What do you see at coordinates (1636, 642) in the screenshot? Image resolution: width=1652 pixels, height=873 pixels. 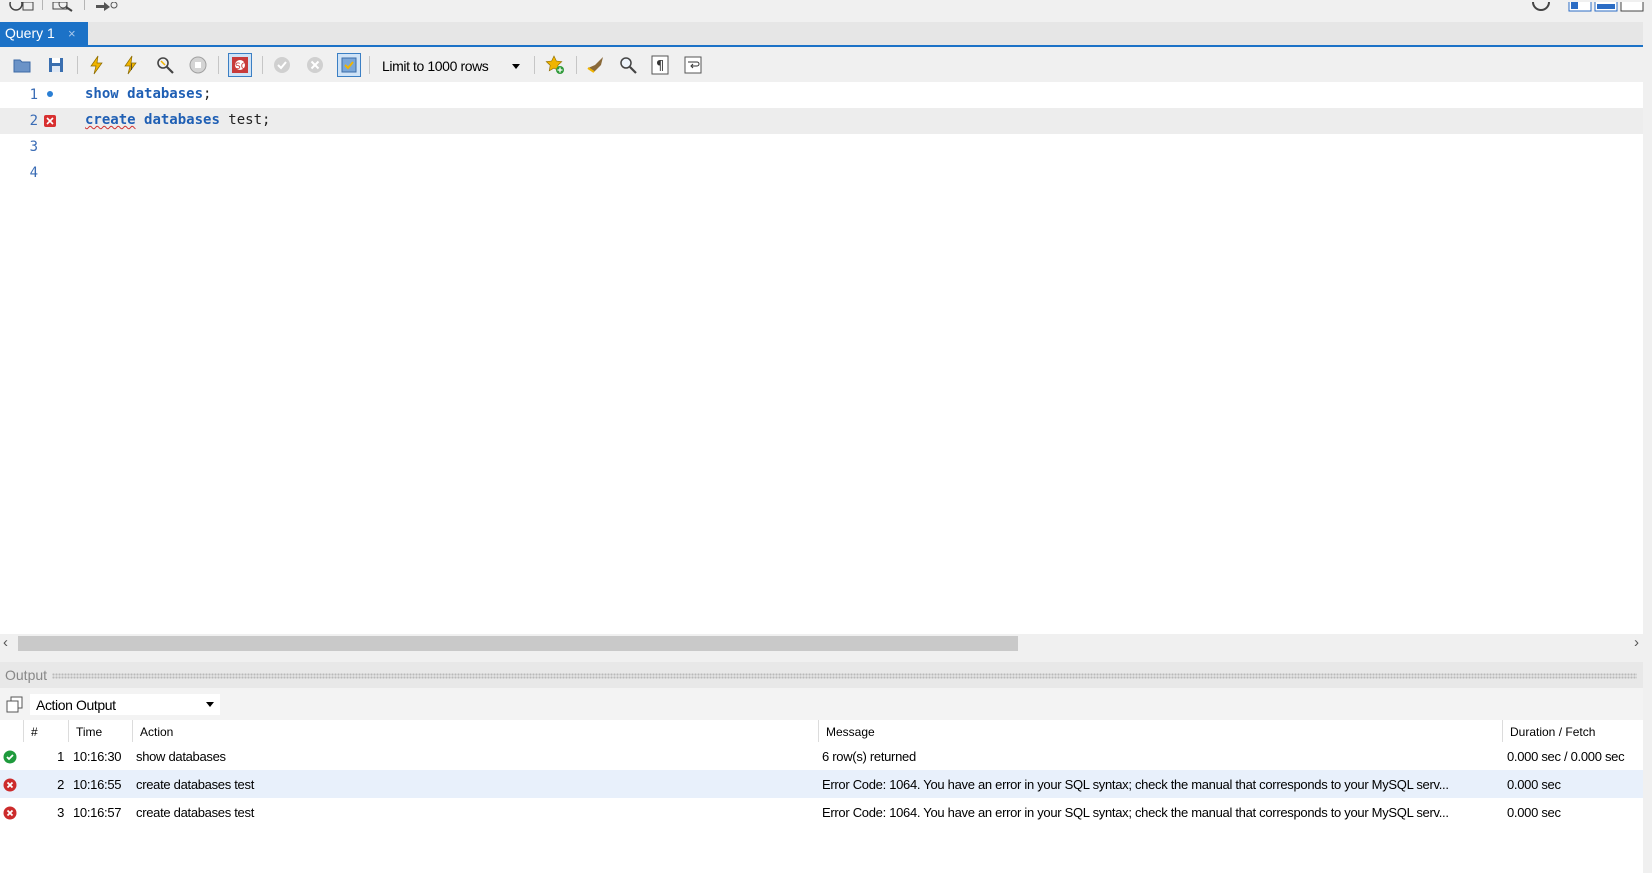 I see `scroll-right-icon: ›` at bounding box center [1636, 642].